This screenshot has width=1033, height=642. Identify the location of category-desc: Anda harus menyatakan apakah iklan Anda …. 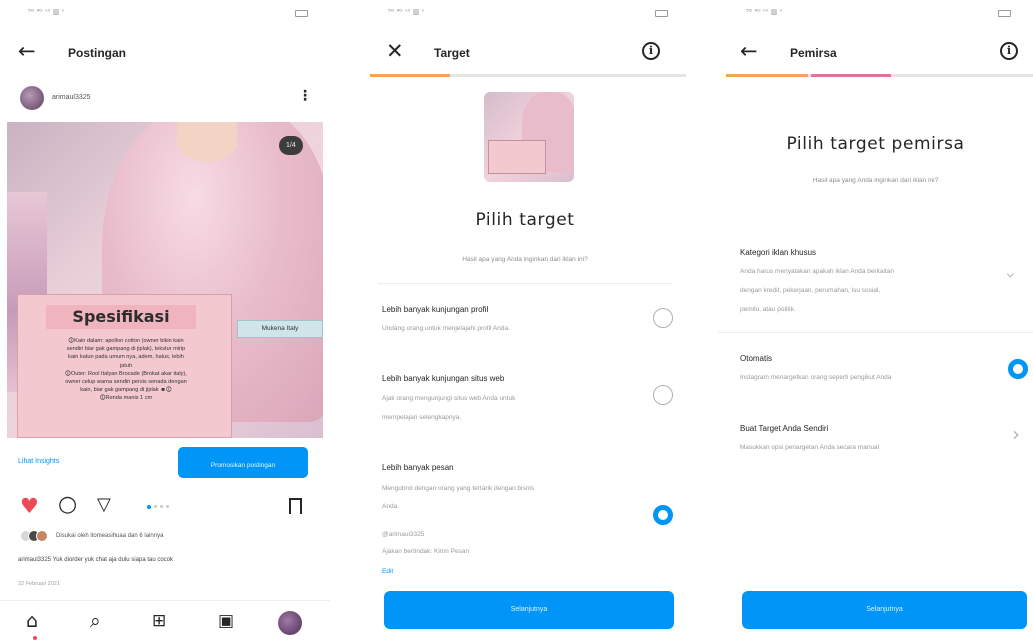
(817, 271).